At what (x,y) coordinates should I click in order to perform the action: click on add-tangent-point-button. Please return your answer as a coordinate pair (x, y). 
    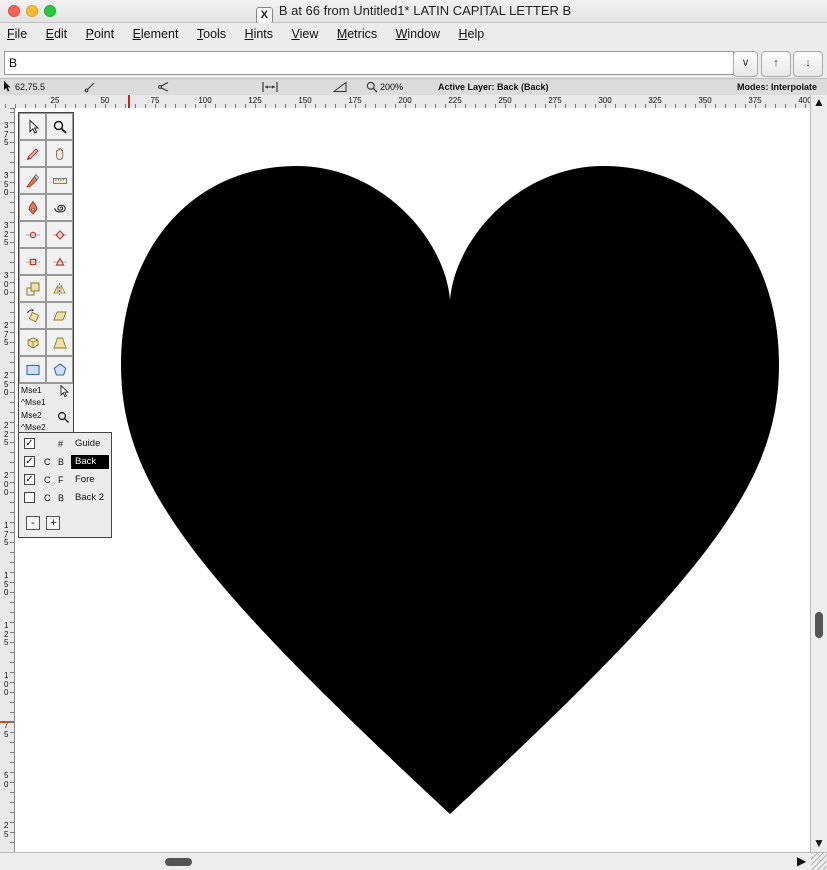
    Looking at the image, I should click on (59, 261).